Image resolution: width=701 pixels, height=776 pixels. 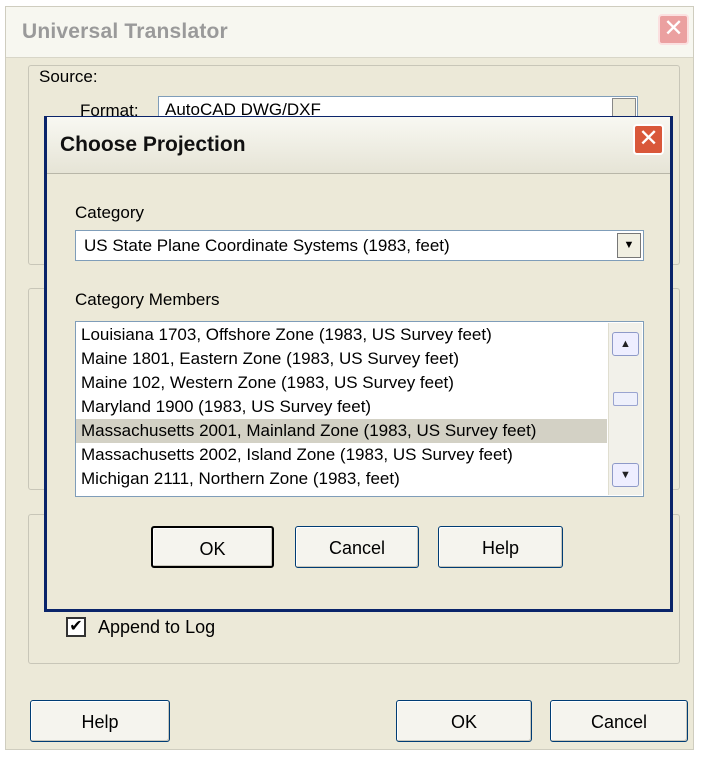 I want to click on list-item: Maryland 1900 (1983, US Survey feet), so click(x=341, y=407).